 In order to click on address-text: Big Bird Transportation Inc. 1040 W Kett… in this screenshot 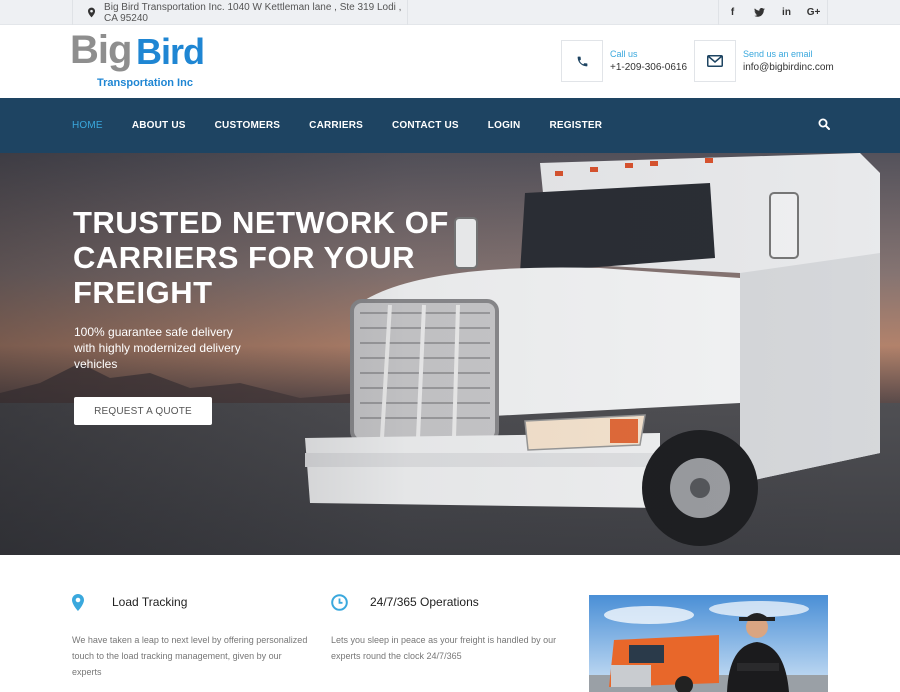, I will do `click(253, 12)`.